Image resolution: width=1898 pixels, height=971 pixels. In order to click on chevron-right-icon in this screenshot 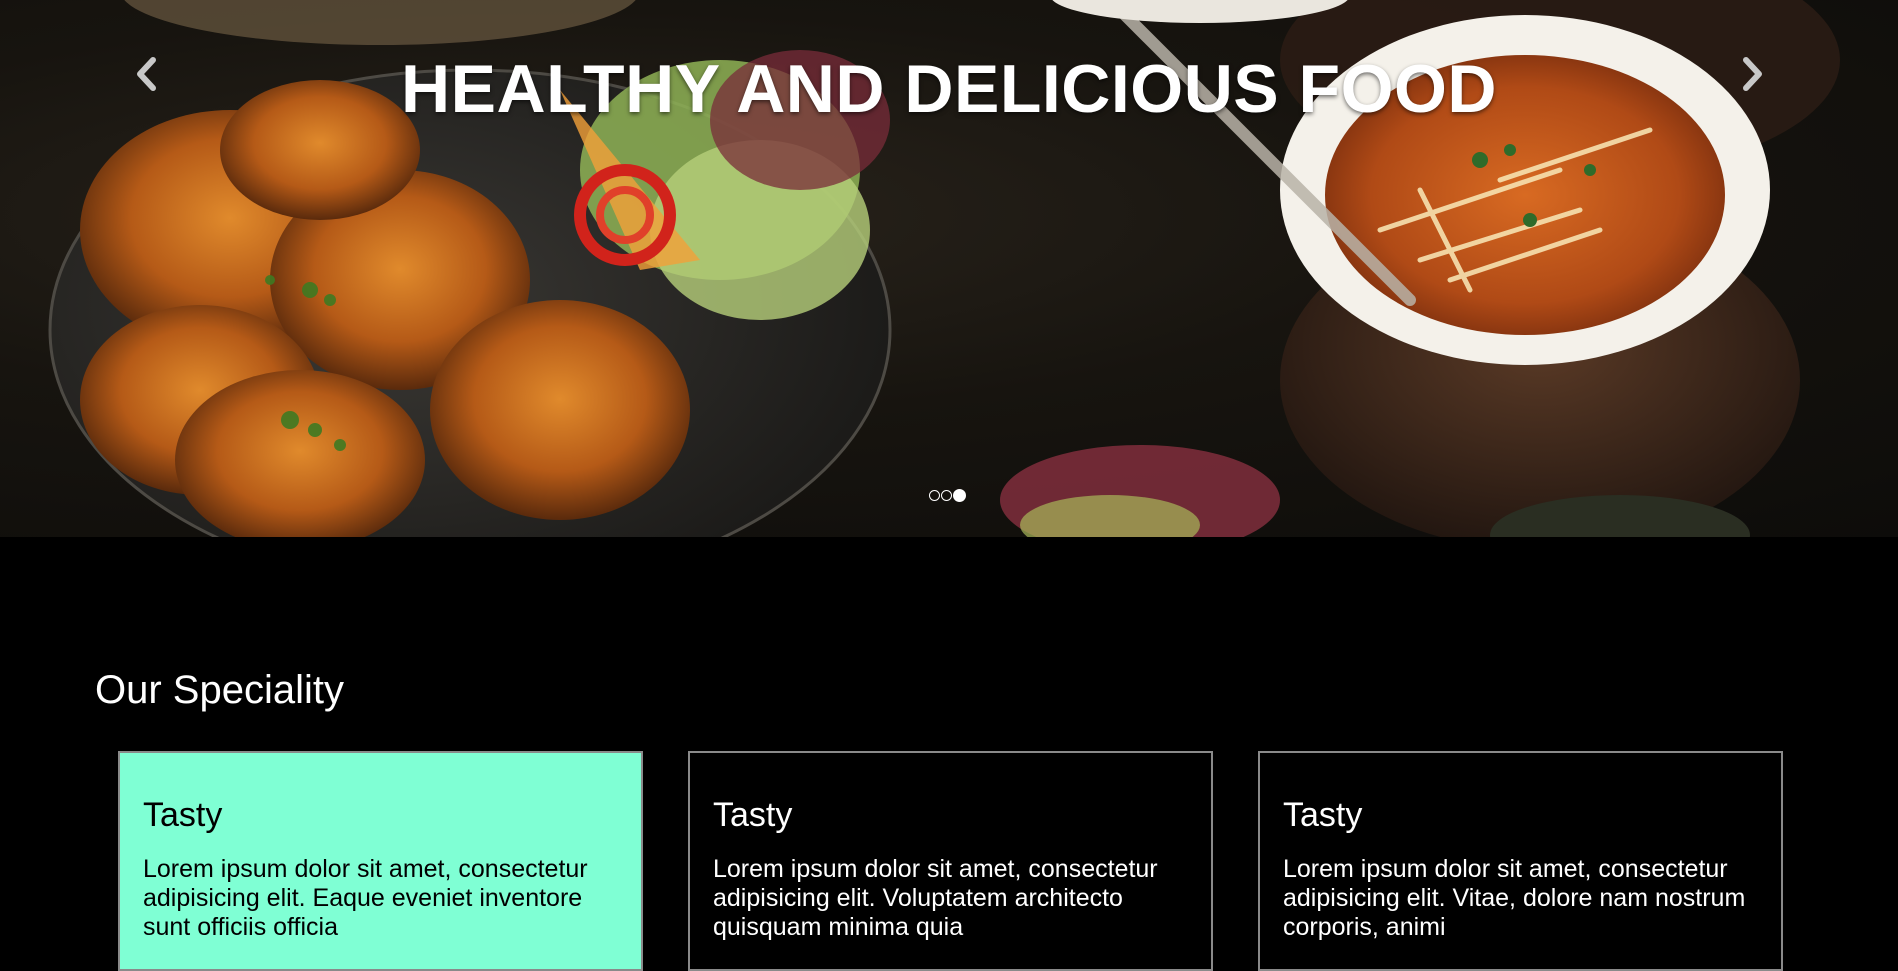, I will do `click(1752, 74)`.